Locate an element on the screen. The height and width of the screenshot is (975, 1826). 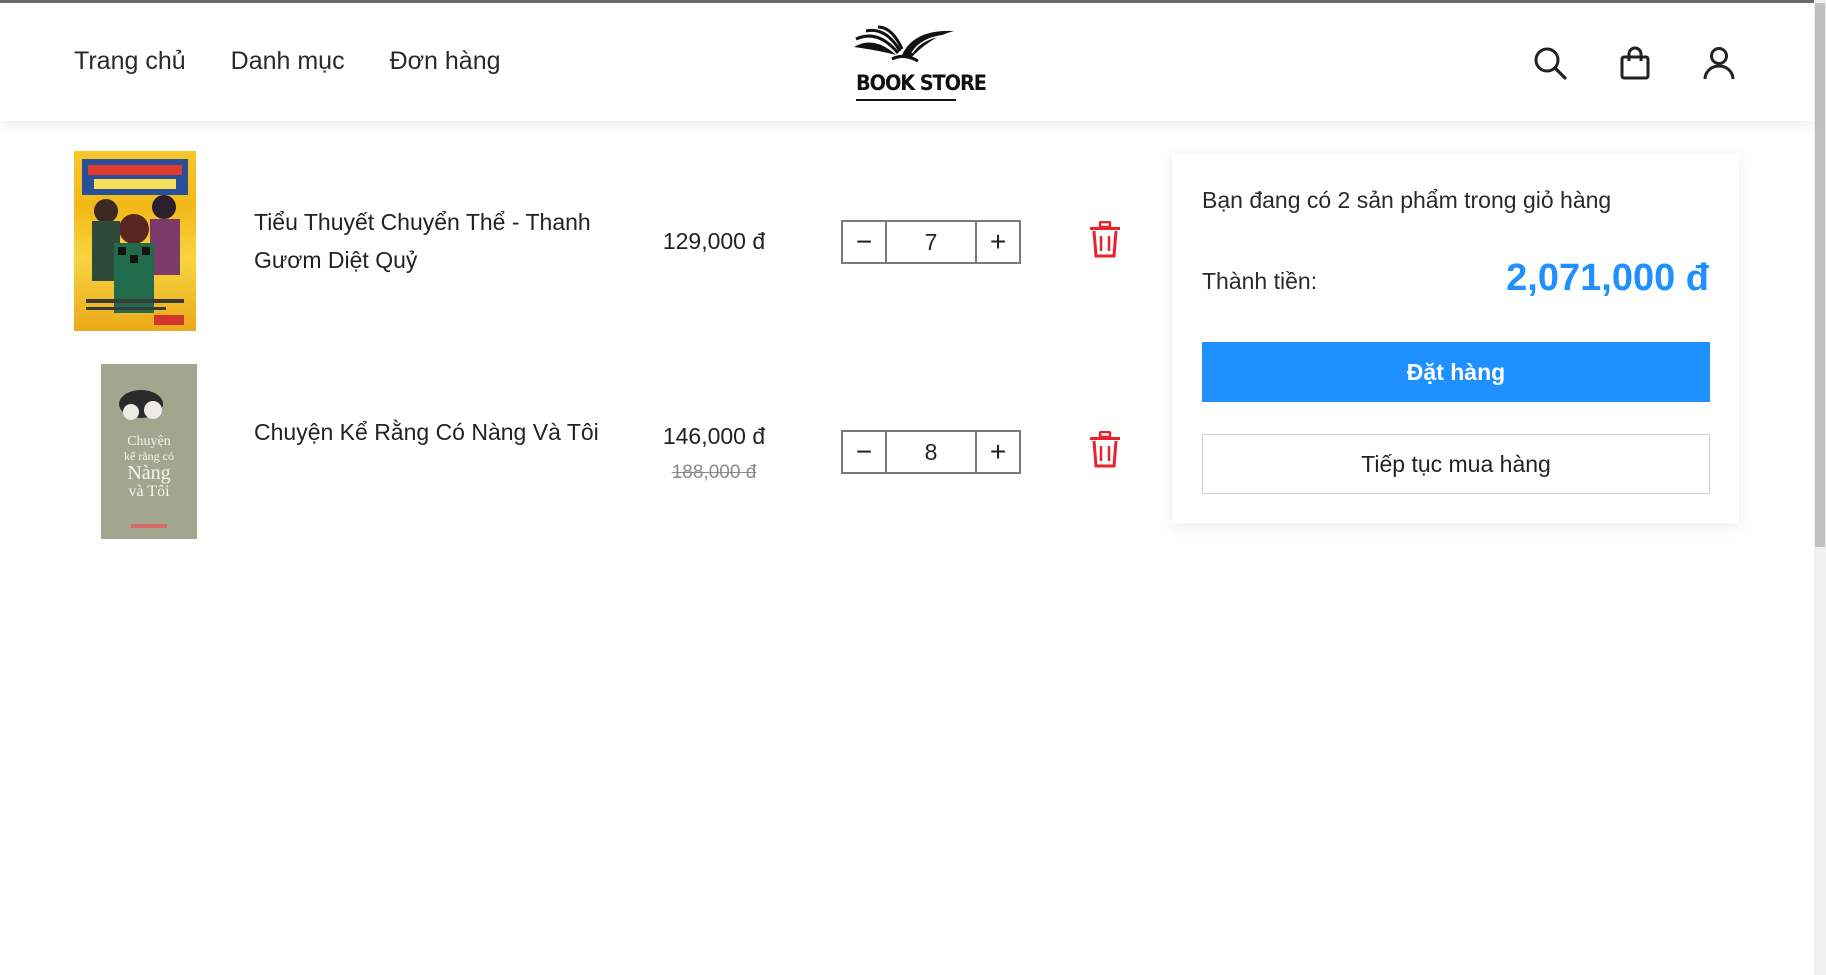
total-value: 2,071,000 đ is located at coordinates (1607, 278).